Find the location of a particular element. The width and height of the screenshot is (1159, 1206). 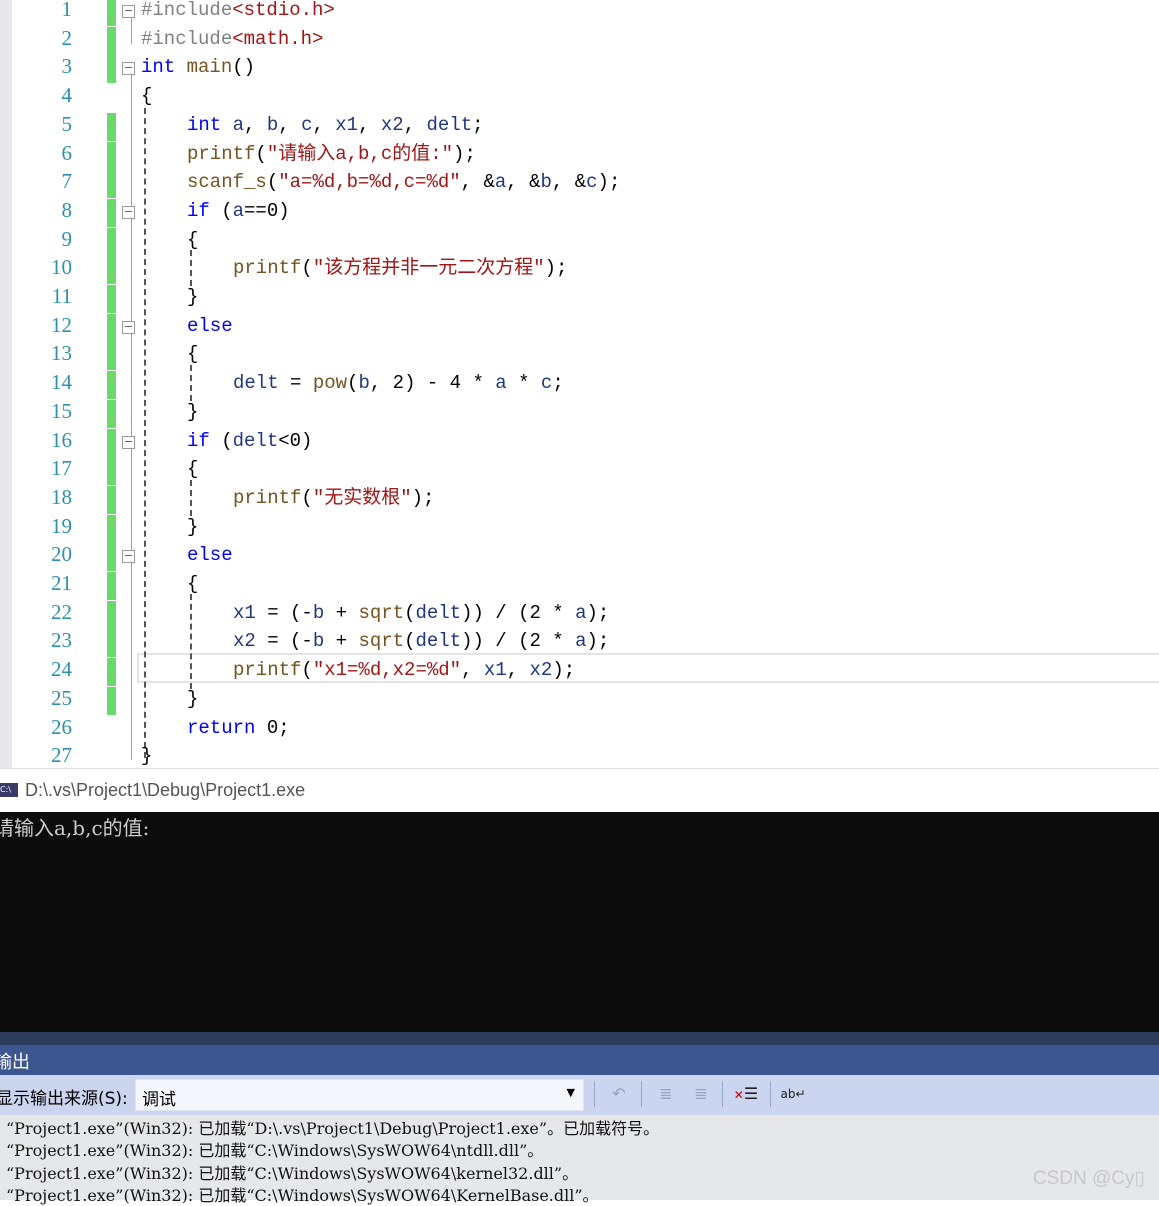

code-token: () is located at coordinates (244, 67).